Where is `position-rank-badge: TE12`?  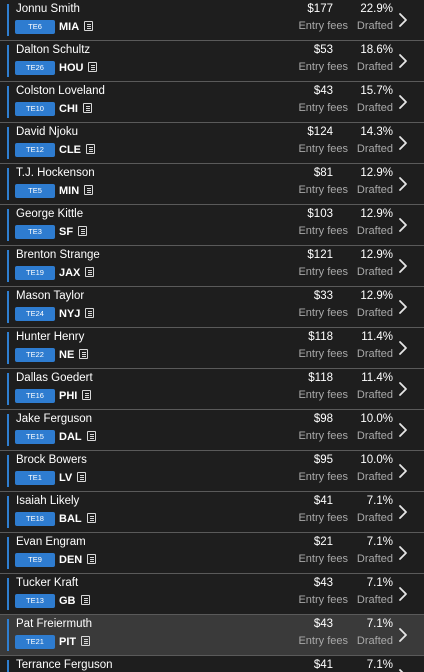
position-rank-badge: TE12 is located at coordinates (35, 150).